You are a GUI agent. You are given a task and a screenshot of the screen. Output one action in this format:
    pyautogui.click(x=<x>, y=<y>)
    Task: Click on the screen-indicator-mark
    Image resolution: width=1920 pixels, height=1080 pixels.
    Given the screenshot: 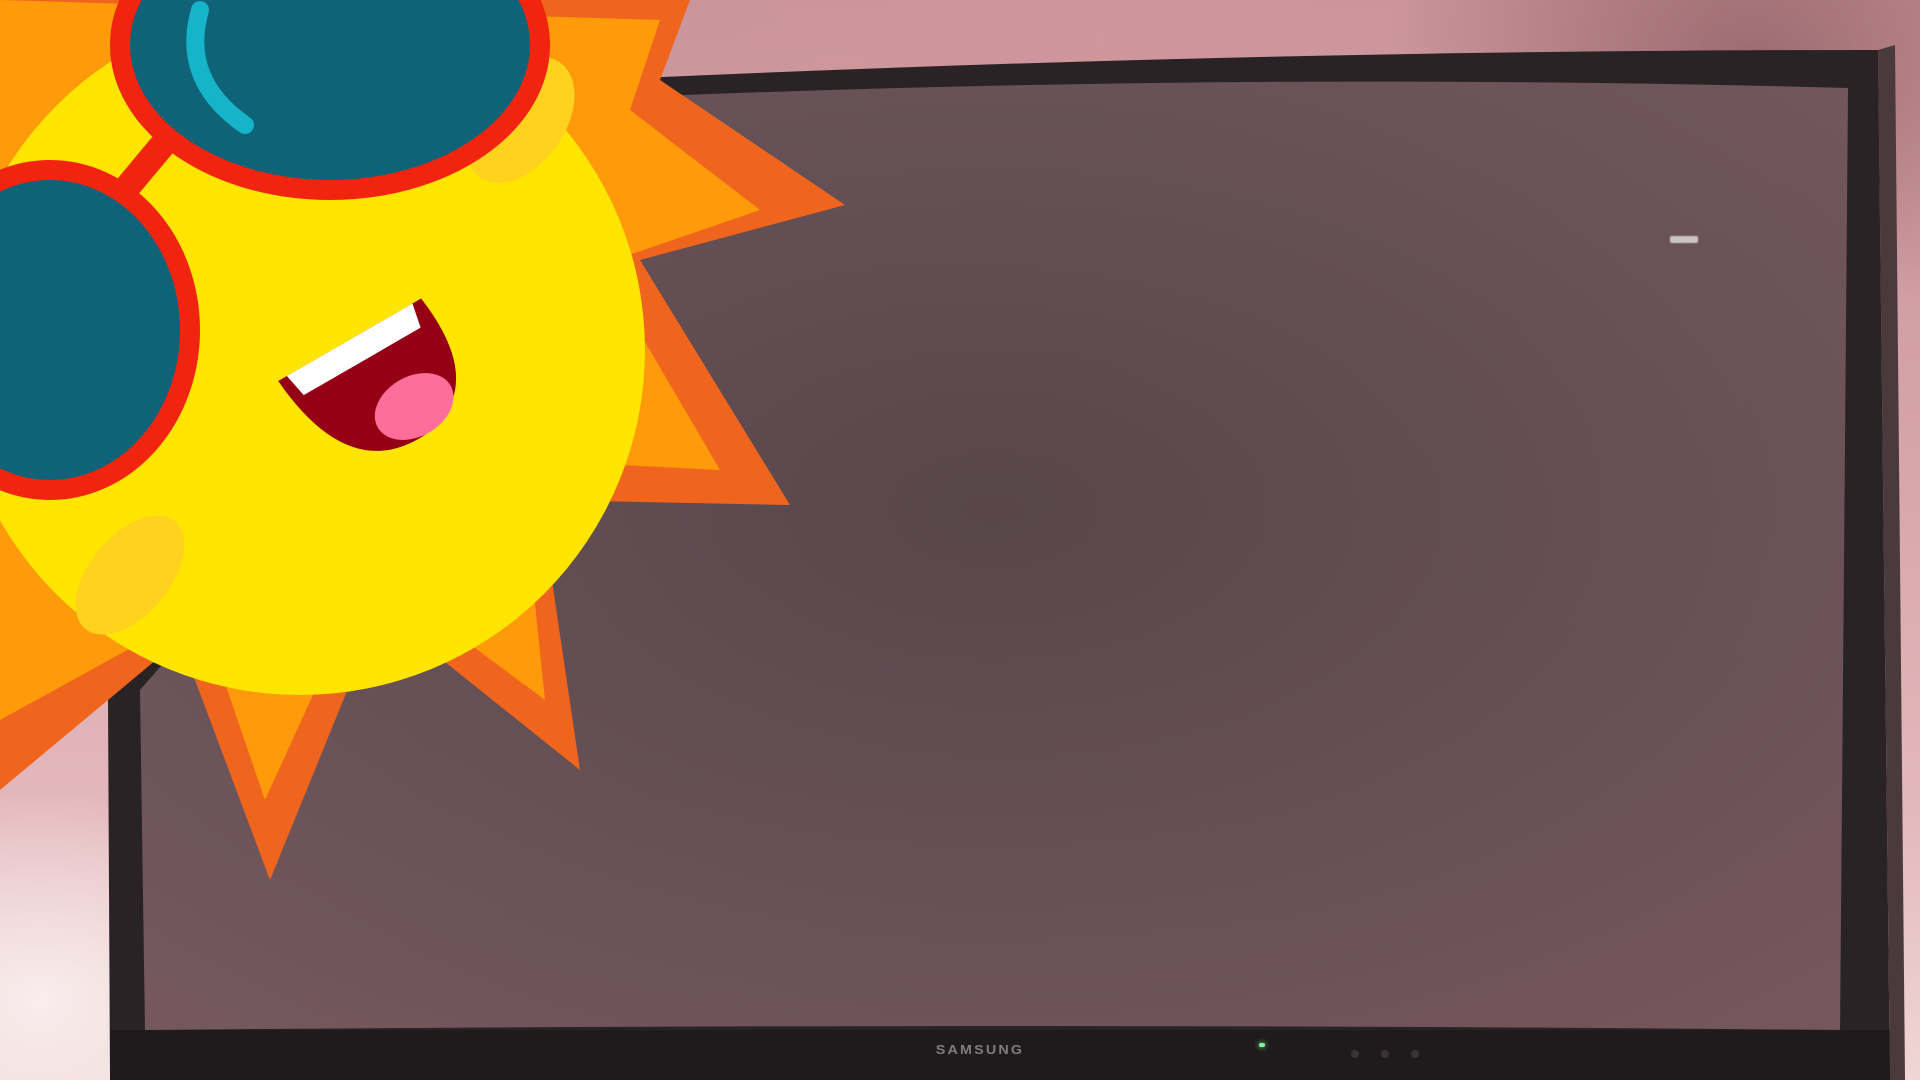 What is the action you would take?
    pyautogui.click(x=1684, y=239)
    